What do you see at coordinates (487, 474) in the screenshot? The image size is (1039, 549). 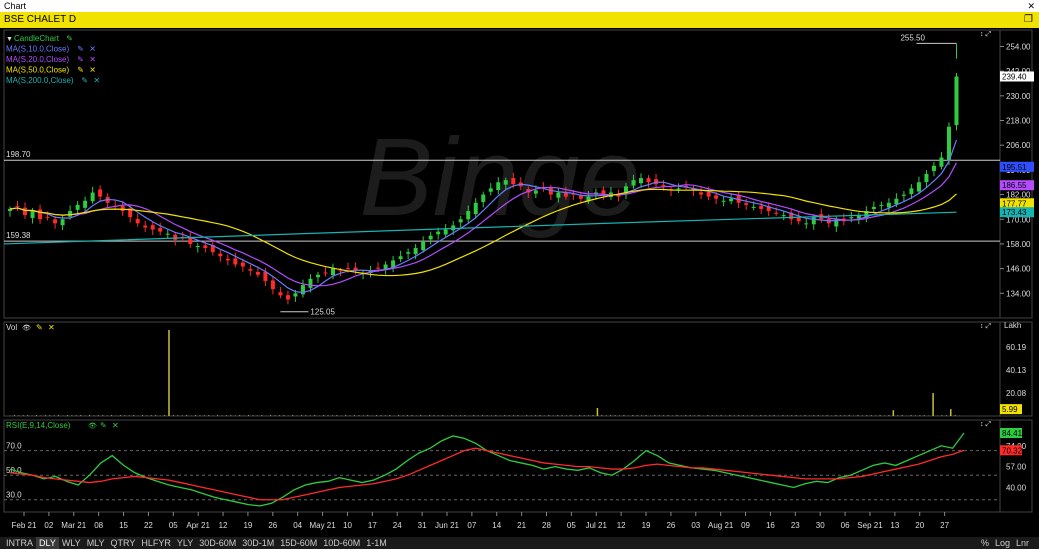 I see `rsi-signal-line` at bounding box center [487, 474].